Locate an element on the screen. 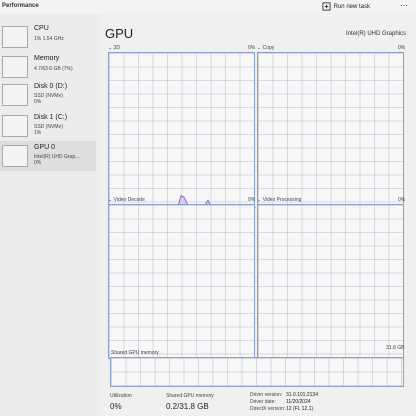 The width and height of the screenshot is (416, 416). sidebar-item-sub: 1% 1.54 GHz is located at coordinates (49, 39).